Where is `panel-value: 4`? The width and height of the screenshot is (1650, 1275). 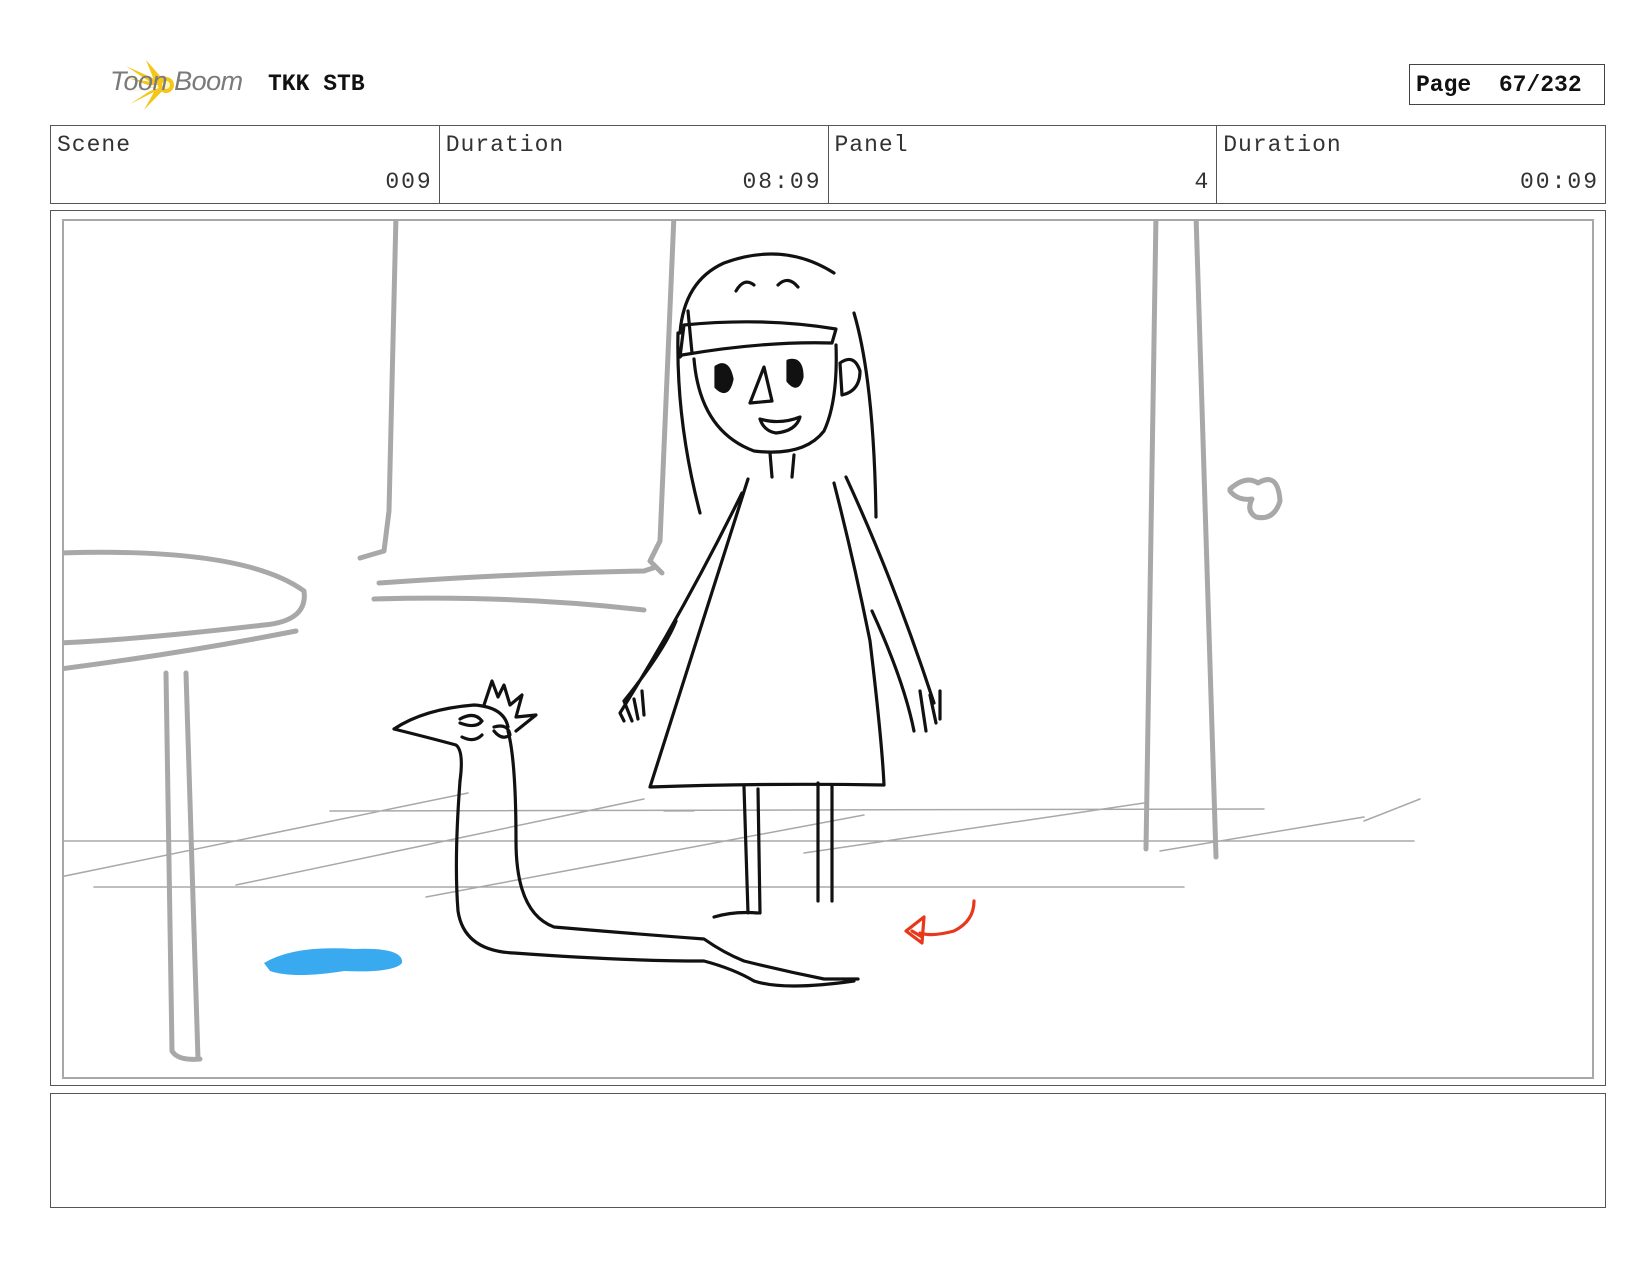
panel-value: 4 is located at coordinates (1202, 182).